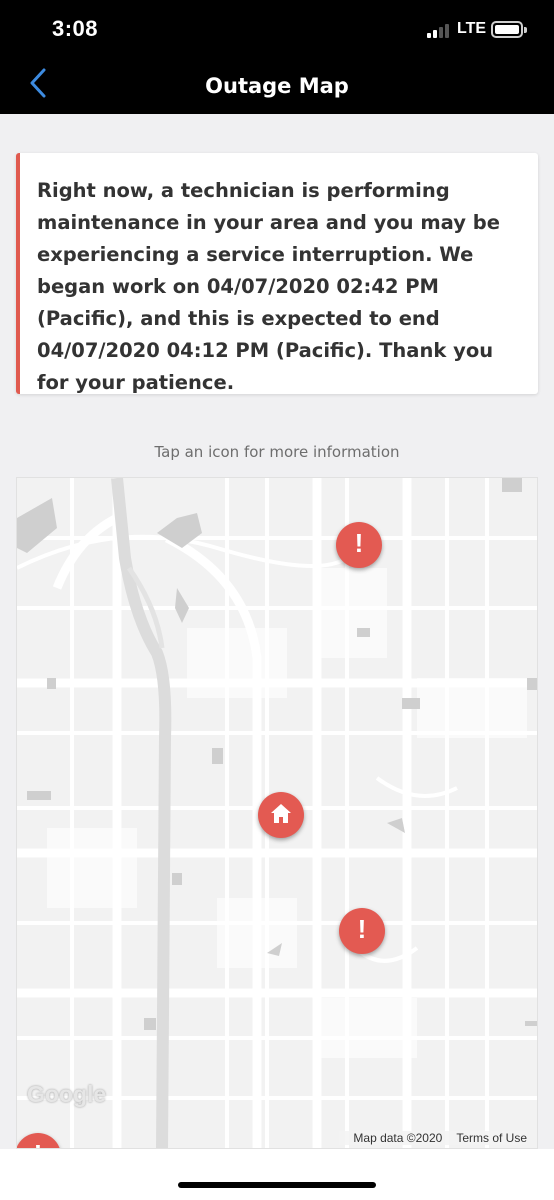 The image size is (554, 1200). What do you see at coordinates (67, 1094) in the screenshot?
I see `google-logo: Google` at bounding box center [67, 1094].